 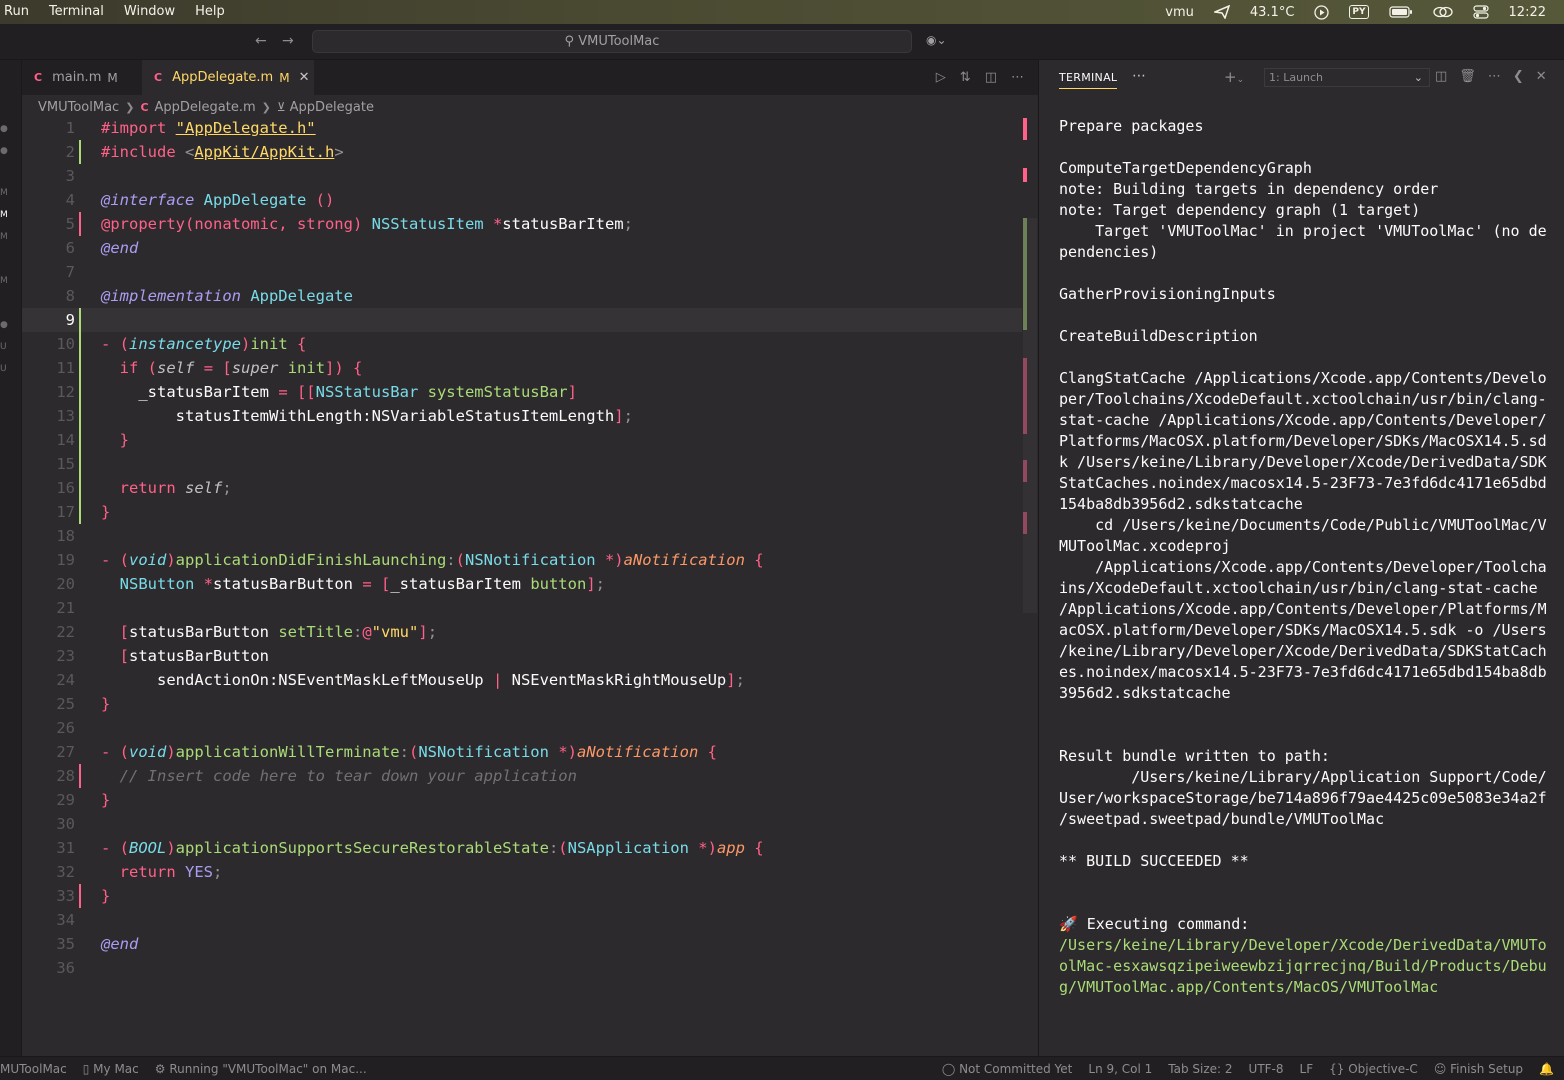 What do you see at coordinates (210, 12) in the screenshot?
I see `menu-help: Help` at bounding box center [210, 12].